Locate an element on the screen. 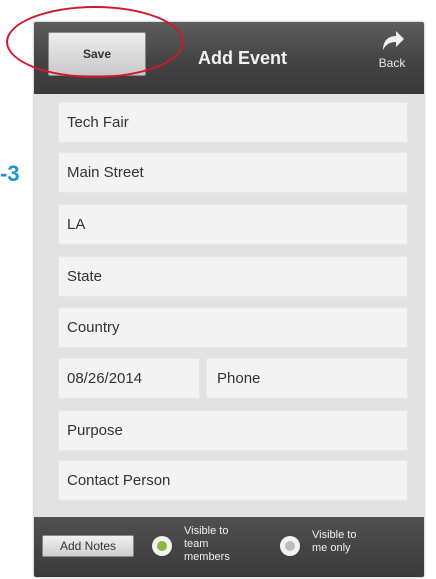  city-field: LA is located at coordinates (233, 224).